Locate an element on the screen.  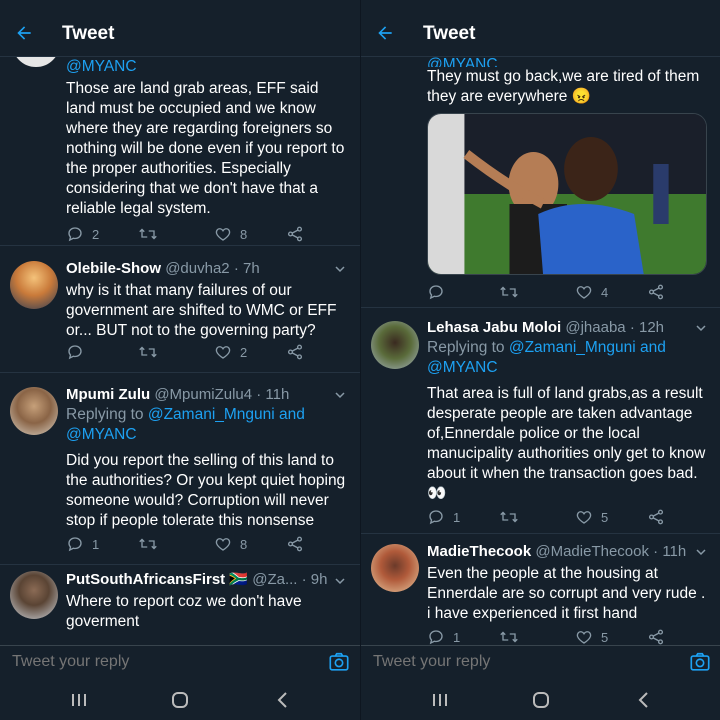
heart-icon is located at coordinates (223, 234).